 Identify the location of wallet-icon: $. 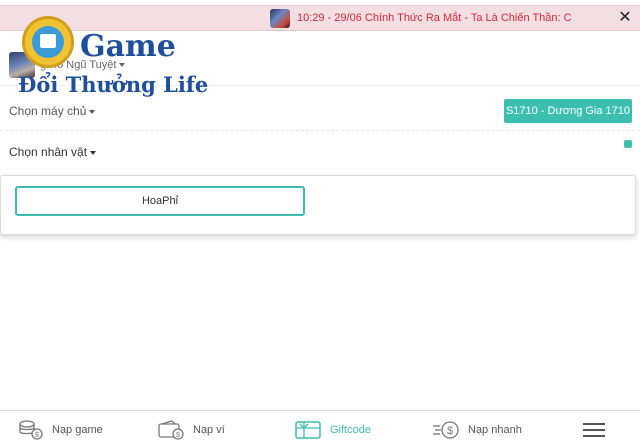
(171, 430).